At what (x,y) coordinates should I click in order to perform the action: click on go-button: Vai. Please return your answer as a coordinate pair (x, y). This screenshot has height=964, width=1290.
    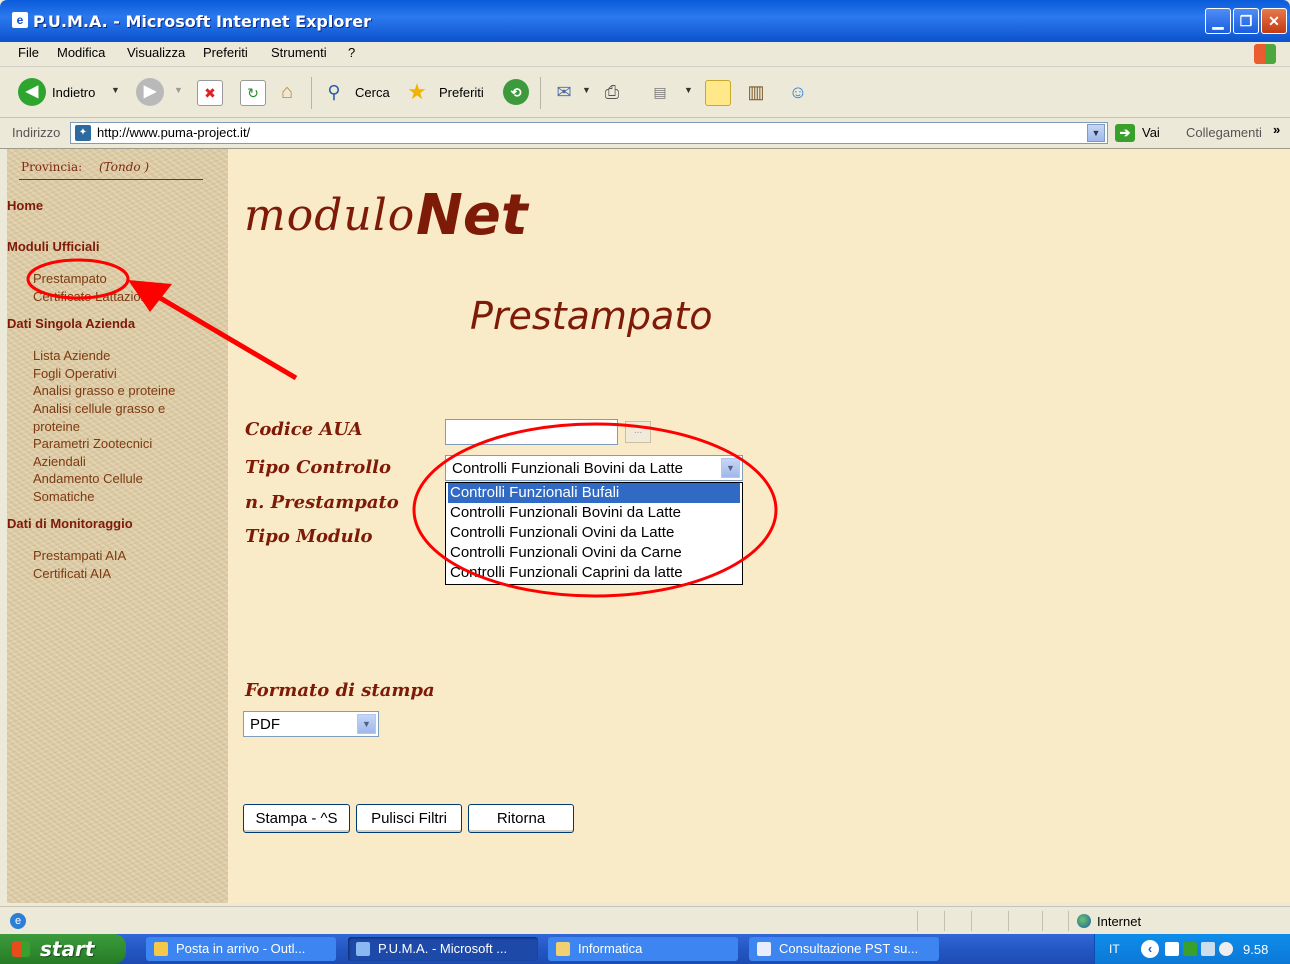
    Looking at the image, I should click on (1151, 132).